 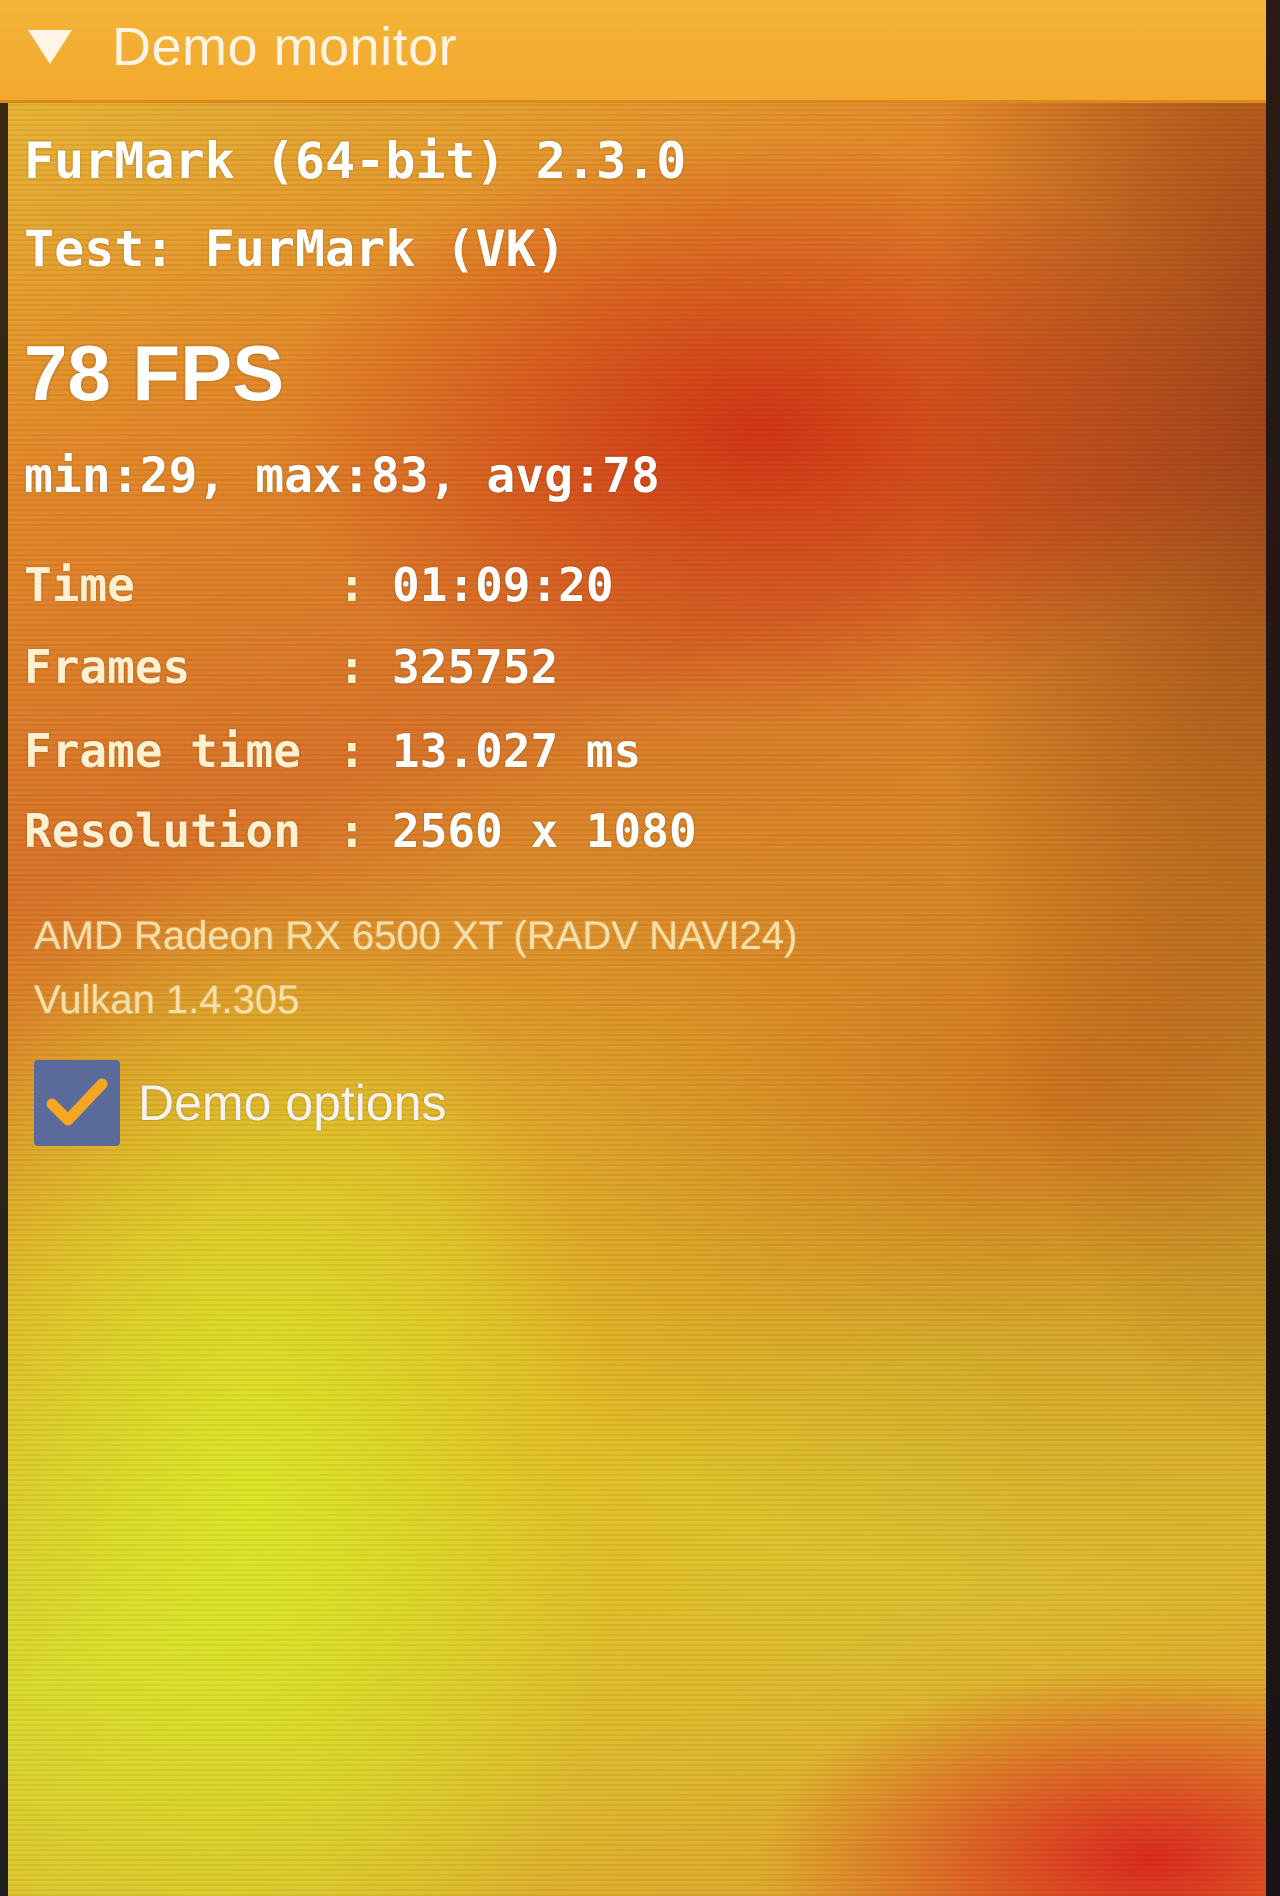 I want to click on monitor-bezel-left, so click(x=4, y=948).